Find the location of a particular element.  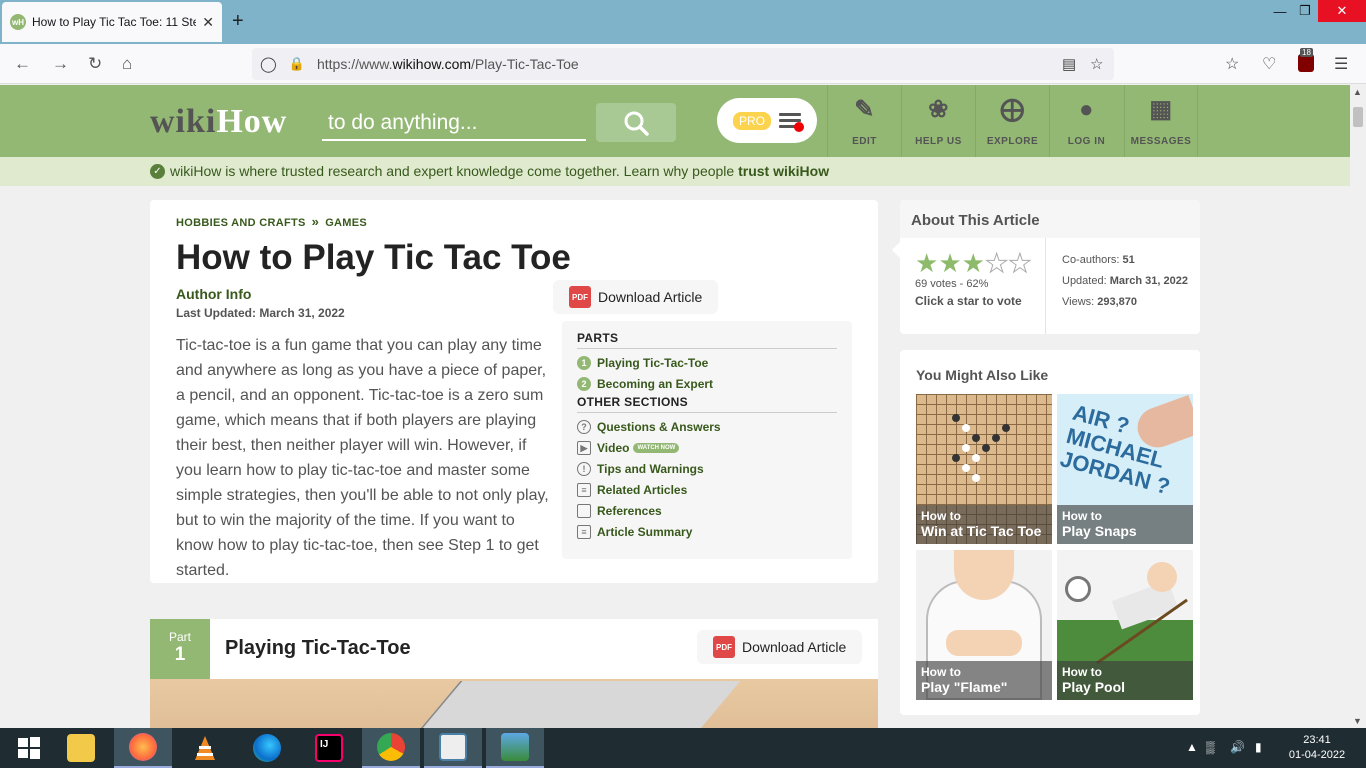

toc-questions: ? Questions & Answers is located at coordinates (707, 426).